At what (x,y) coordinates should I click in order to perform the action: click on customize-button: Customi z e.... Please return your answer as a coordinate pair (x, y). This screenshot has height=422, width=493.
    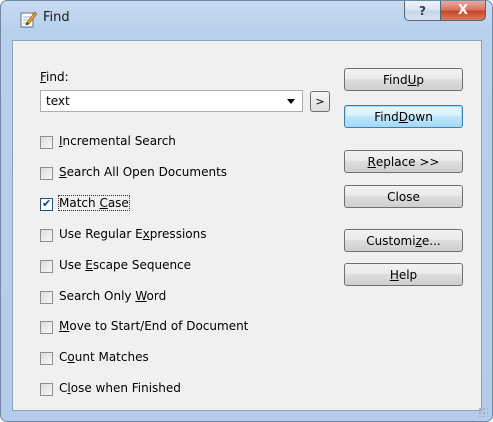
    Looking at the image, I should click on (403, 240).